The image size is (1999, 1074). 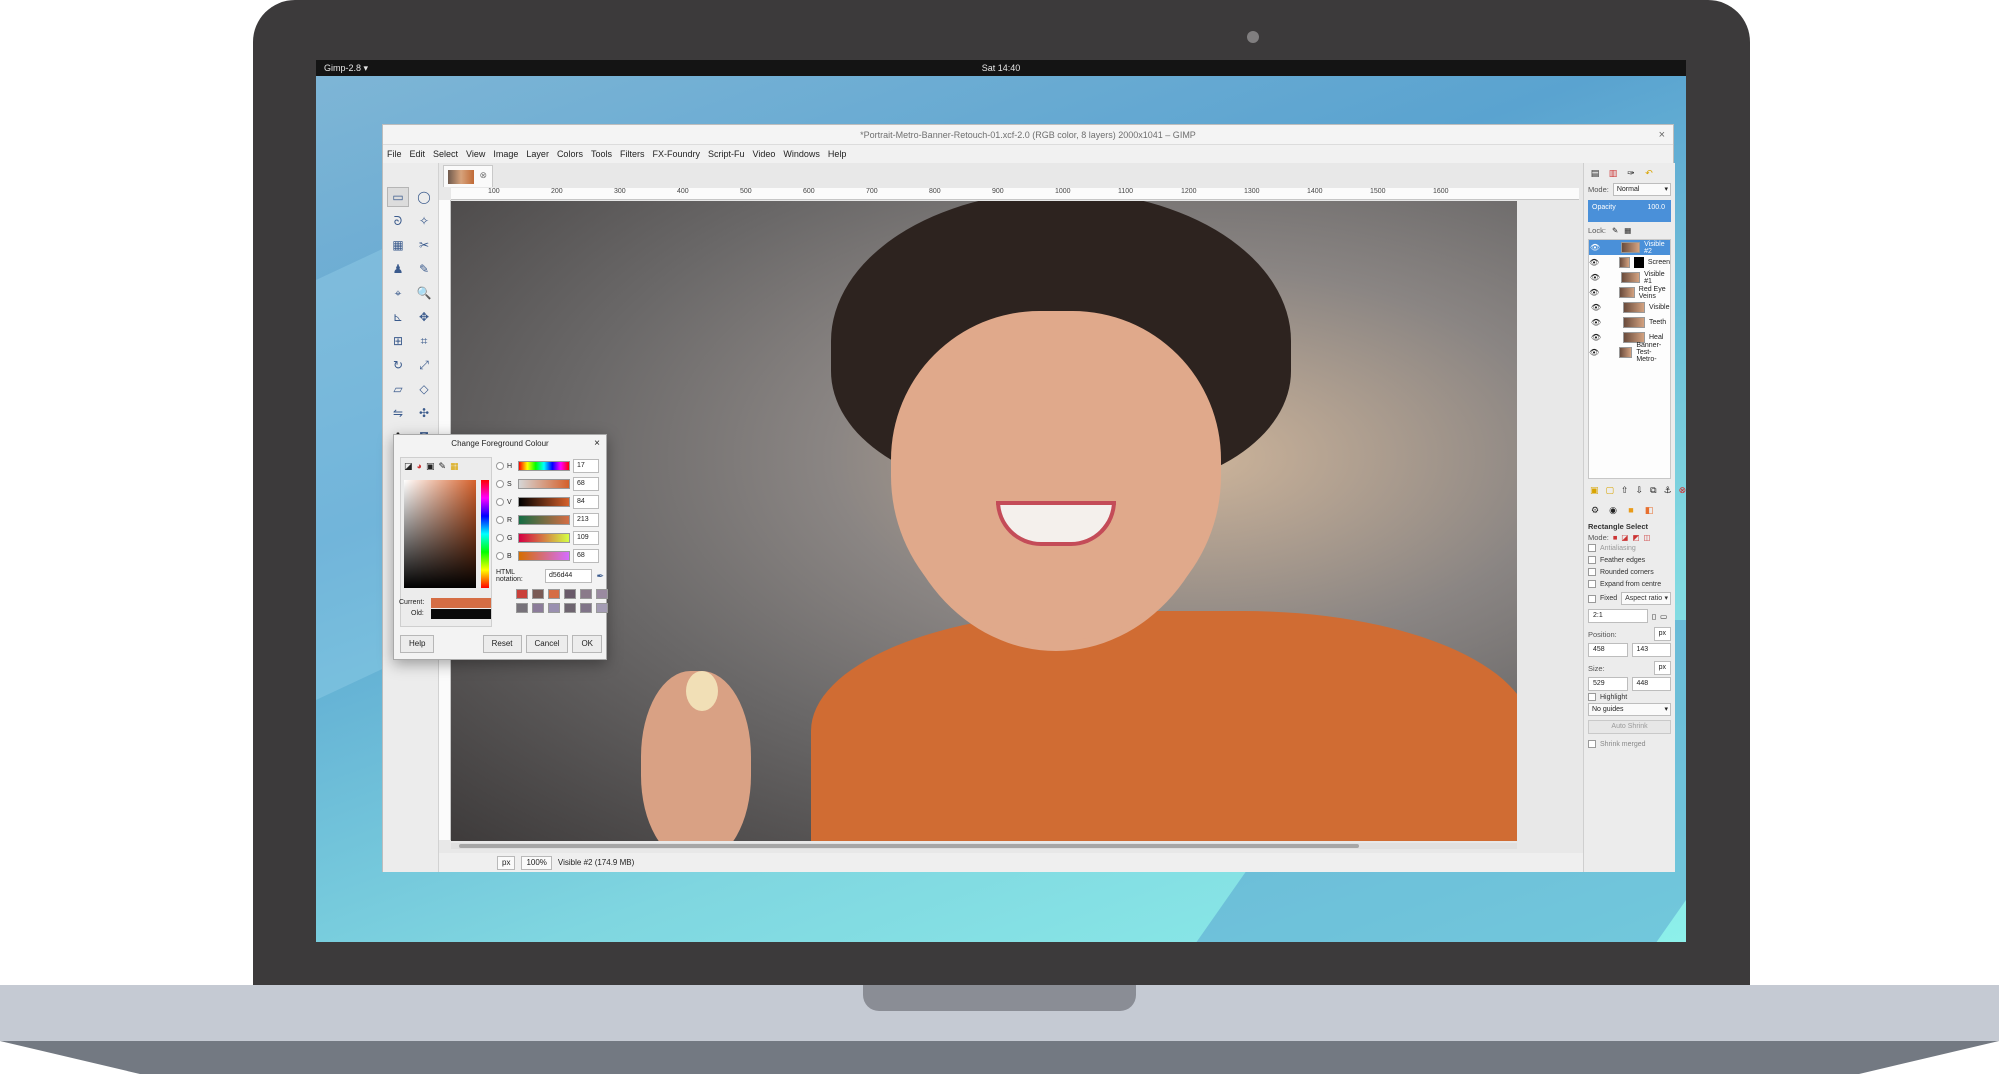 I want to click on raise-layer-icon: ⇧, so click(x=1625, y=490).